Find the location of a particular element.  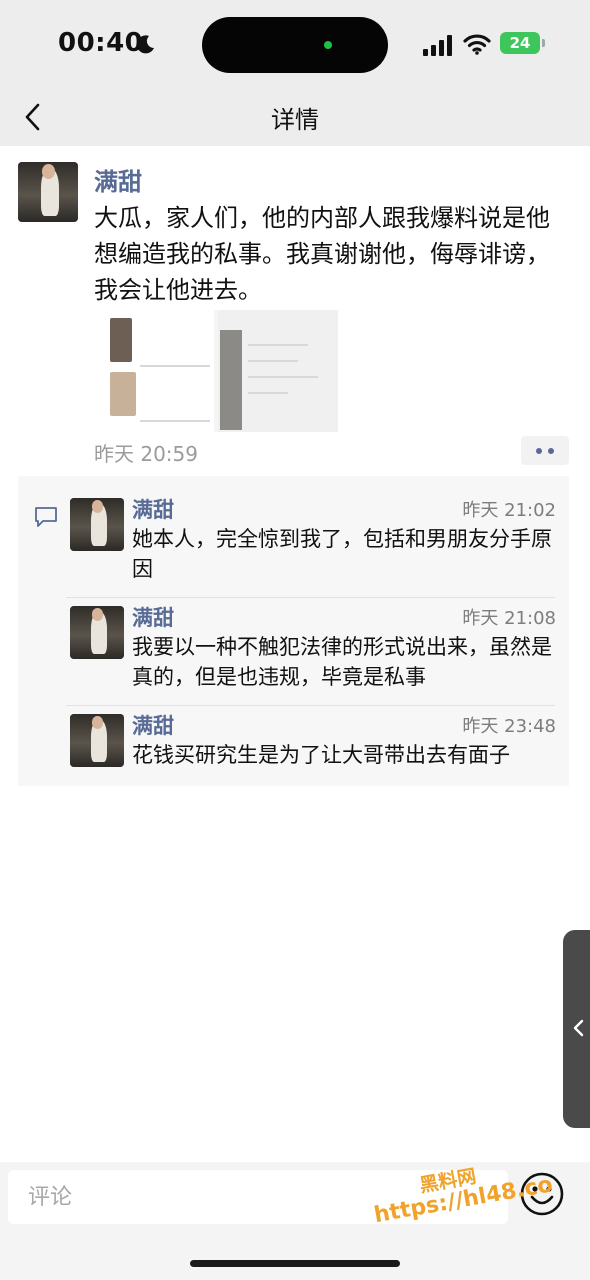

battery-indicator: 24 is located at coordinates (522, 43).